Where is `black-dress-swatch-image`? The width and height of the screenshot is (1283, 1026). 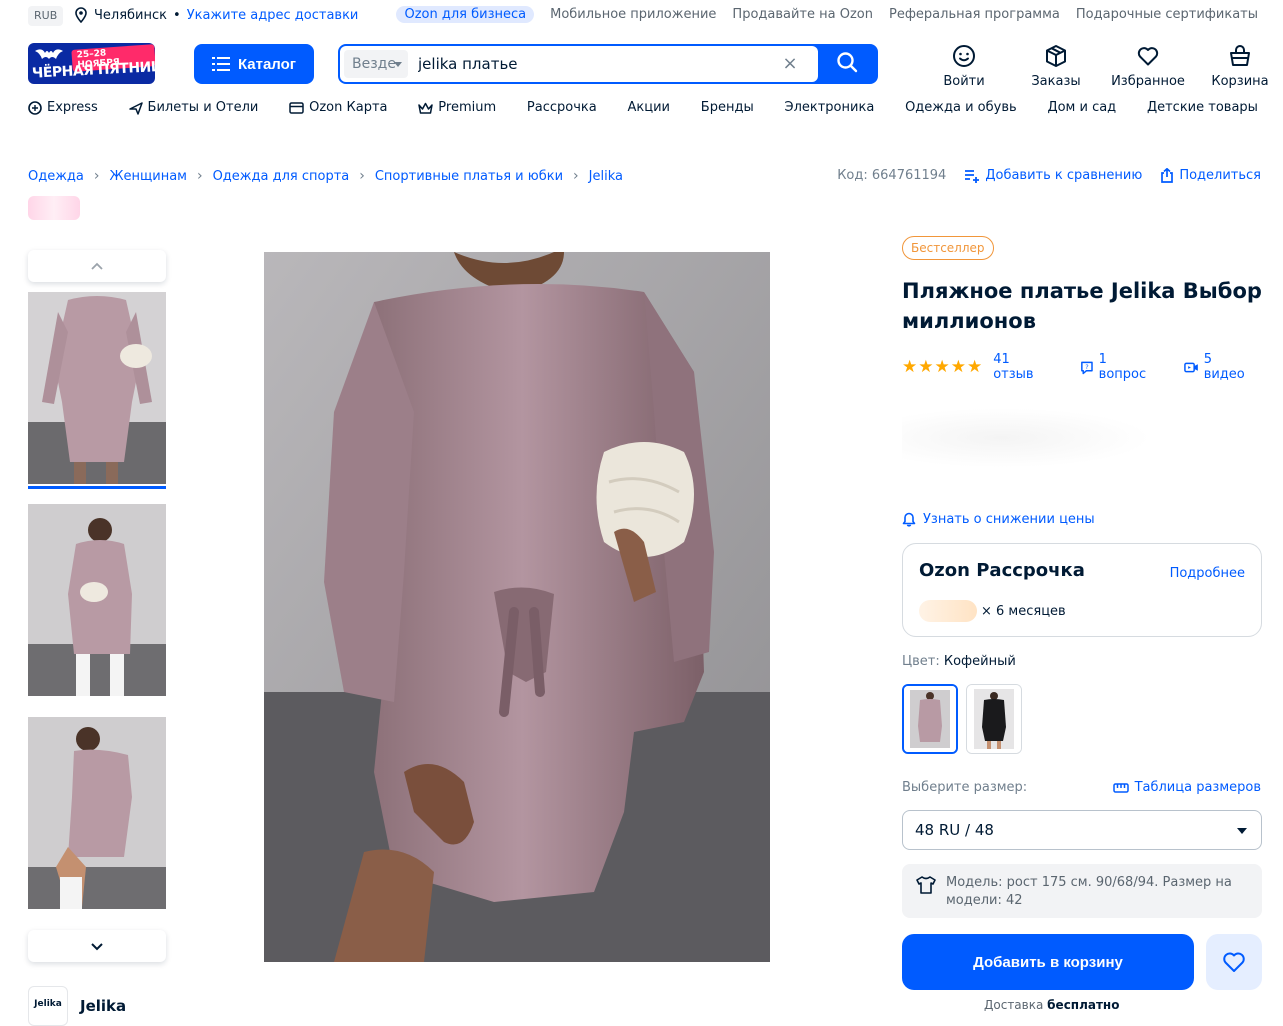
black-dress-swatch-image is located at coordinates (994, 719).